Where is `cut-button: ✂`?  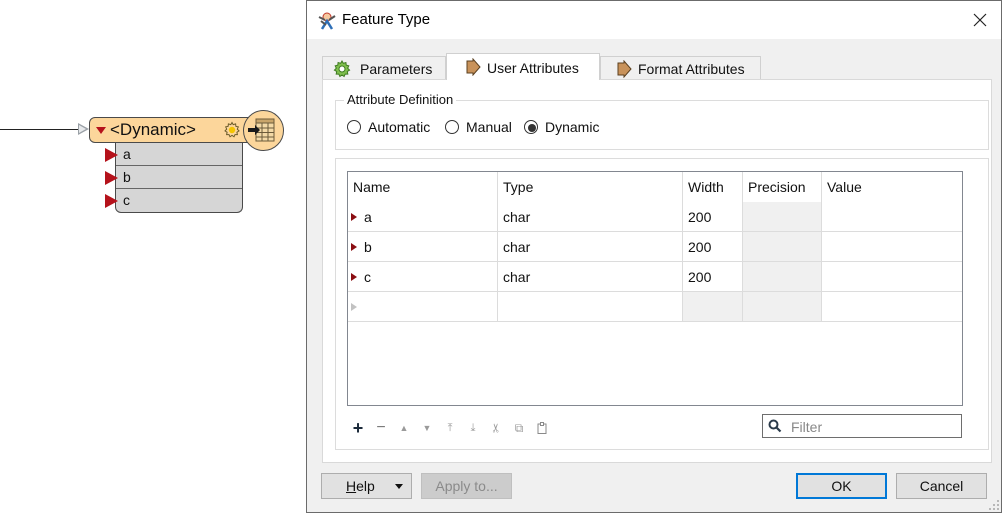
cut-button: ✂ is located at coordinates (496, 428).